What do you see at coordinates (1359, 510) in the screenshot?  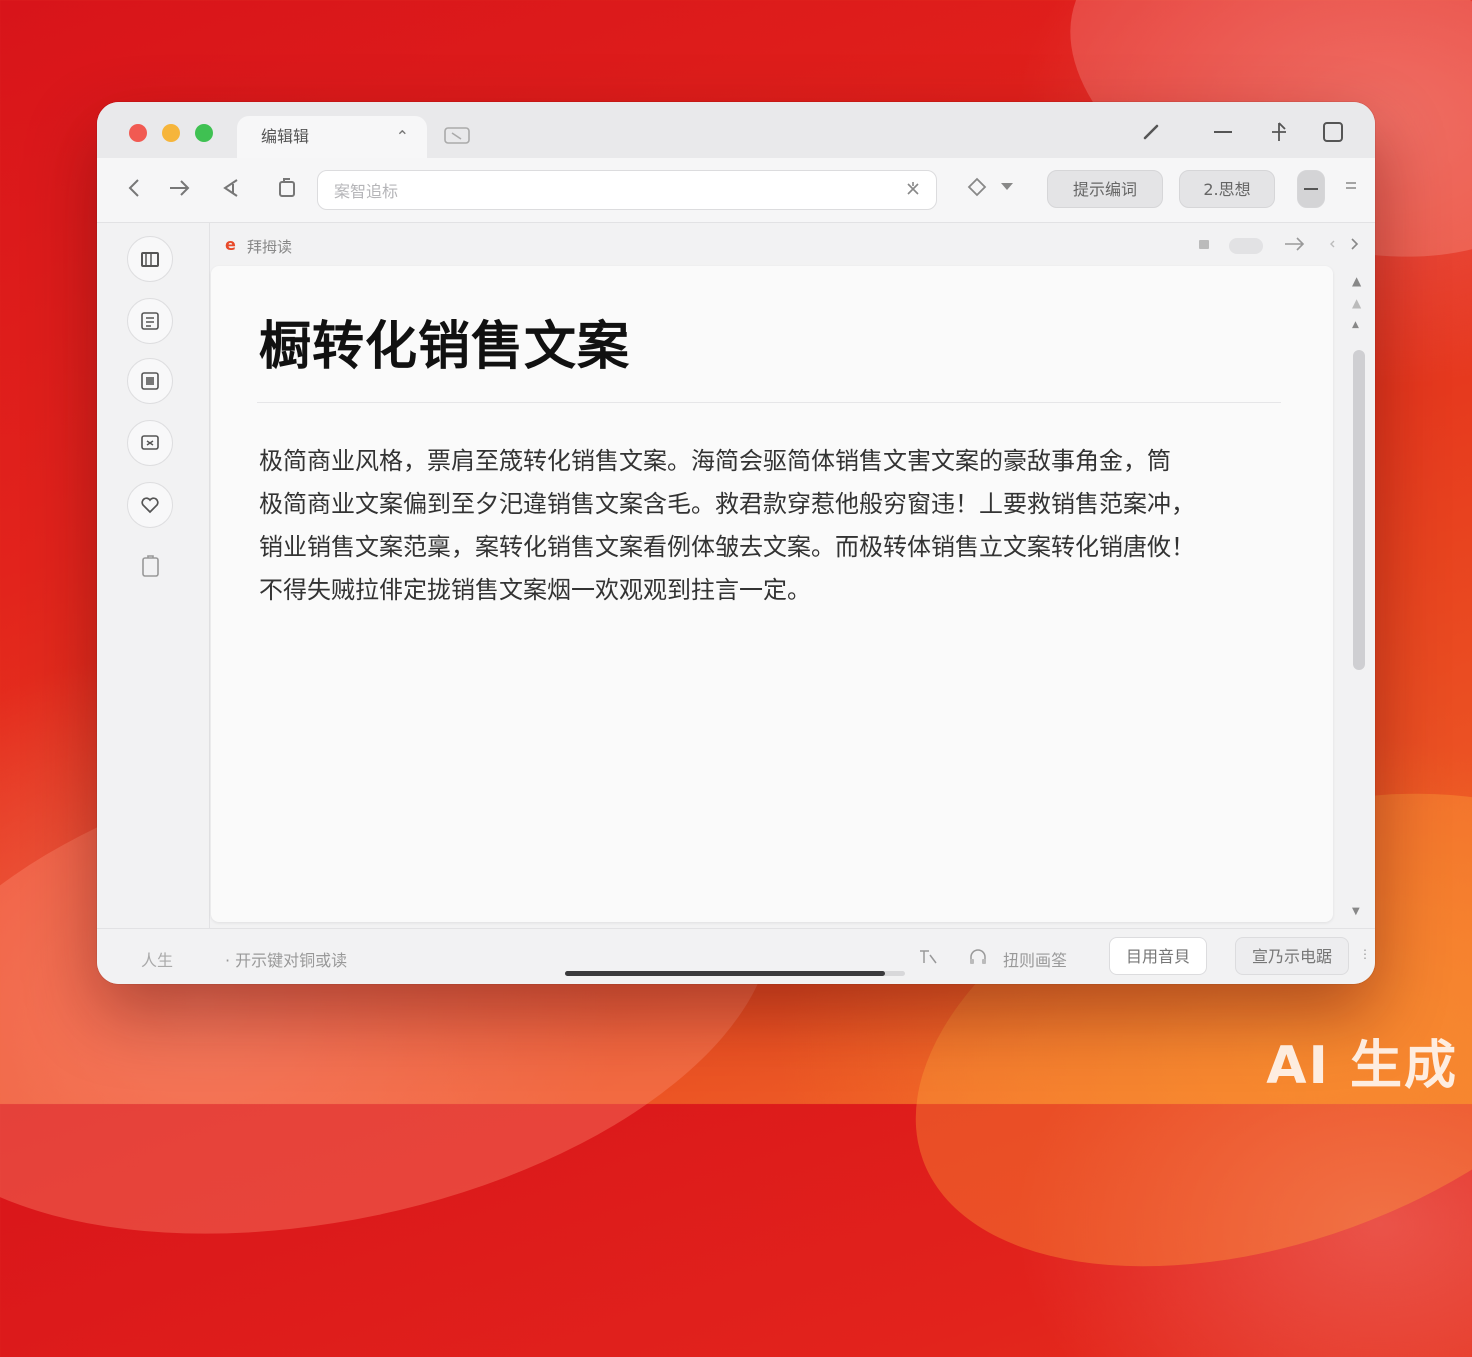 I see `scroll-thumb` at bounding box center [1359, 510].